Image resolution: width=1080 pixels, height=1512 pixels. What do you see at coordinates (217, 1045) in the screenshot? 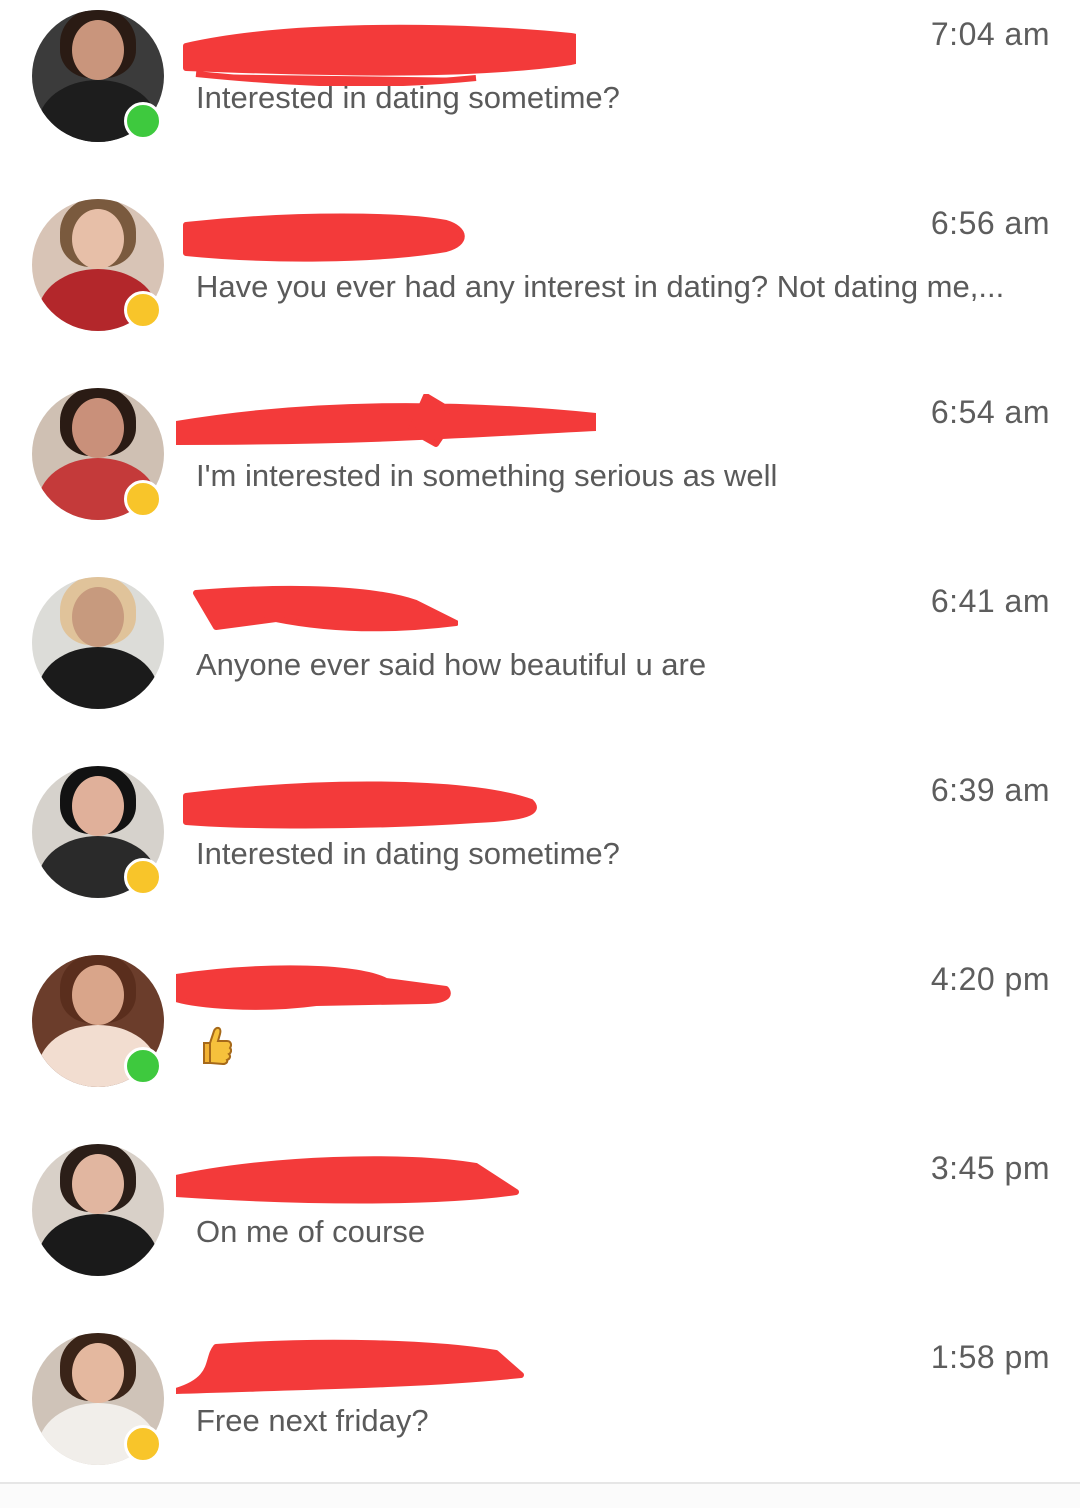
I see `thumbs-up-icon` at bounding box center [217, 1045].